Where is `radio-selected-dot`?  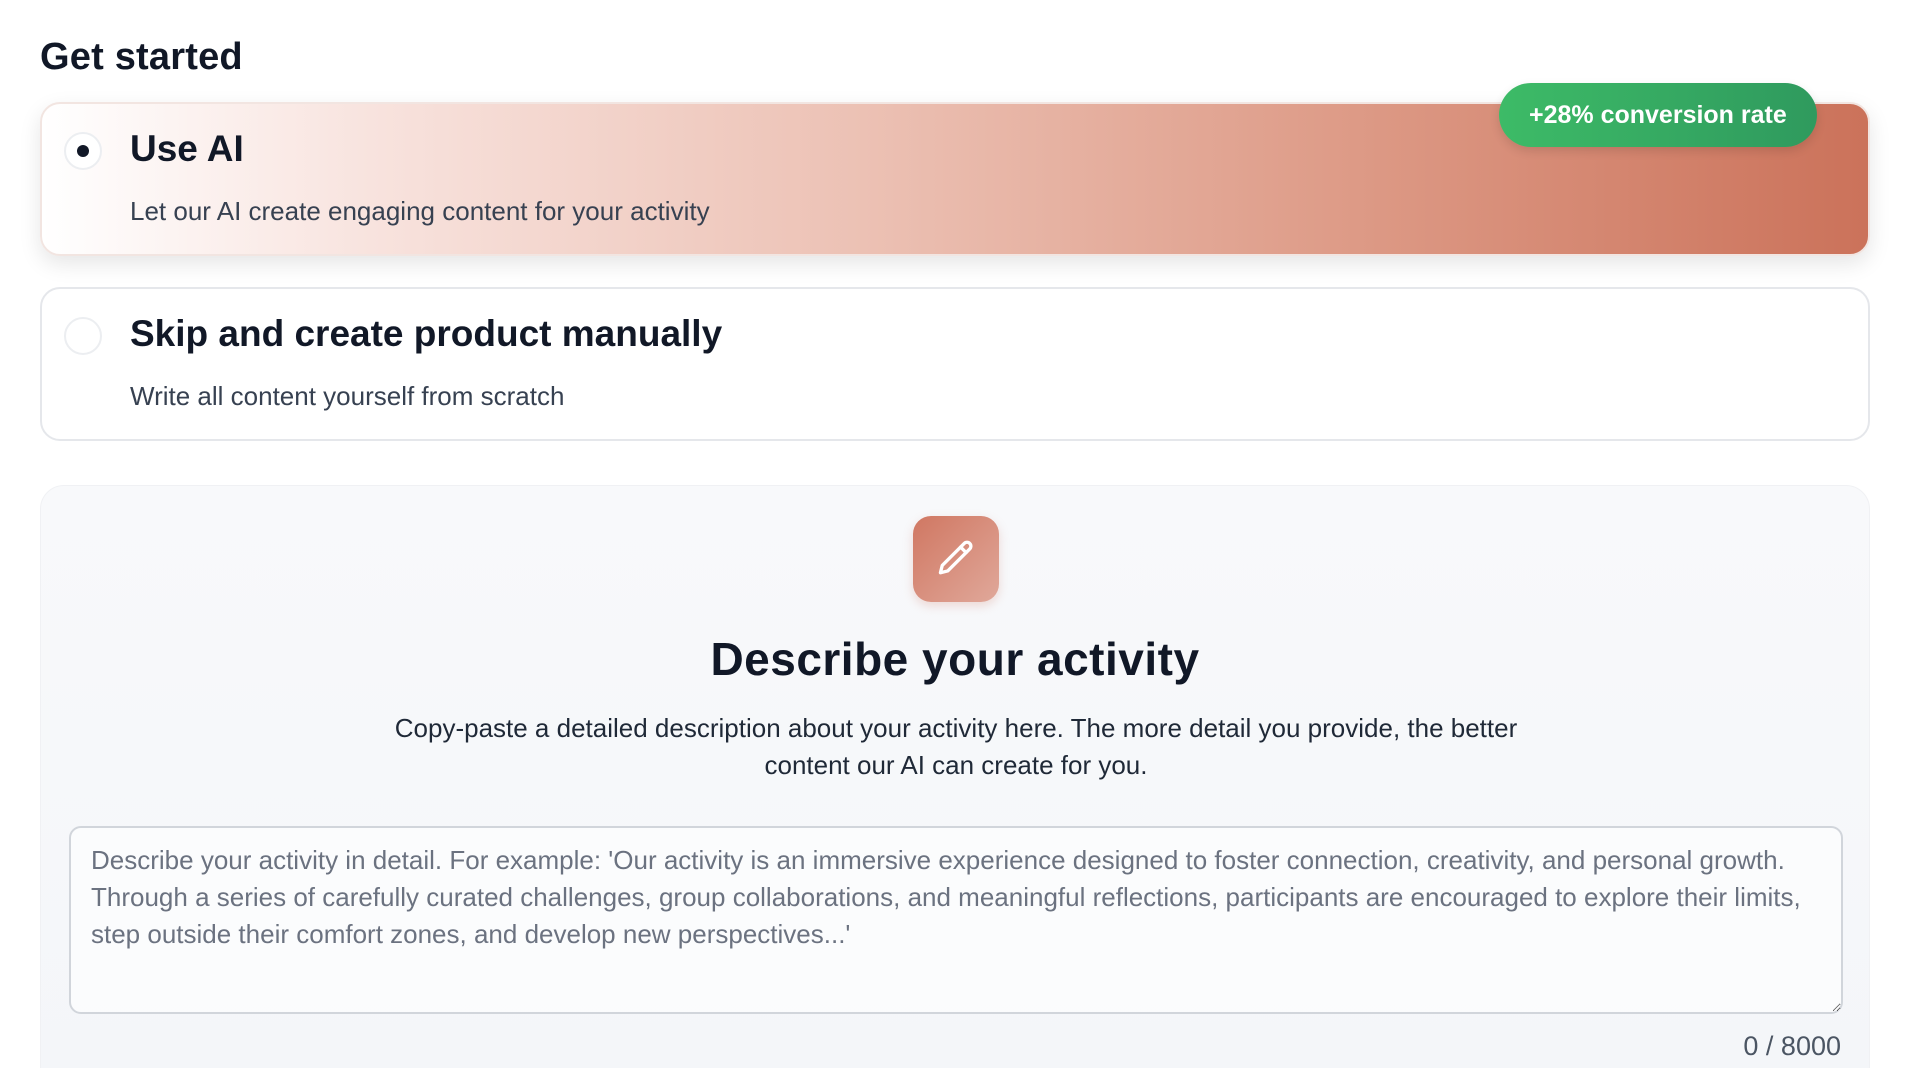
radio-selected-dot is located at coordinates (83, 151).